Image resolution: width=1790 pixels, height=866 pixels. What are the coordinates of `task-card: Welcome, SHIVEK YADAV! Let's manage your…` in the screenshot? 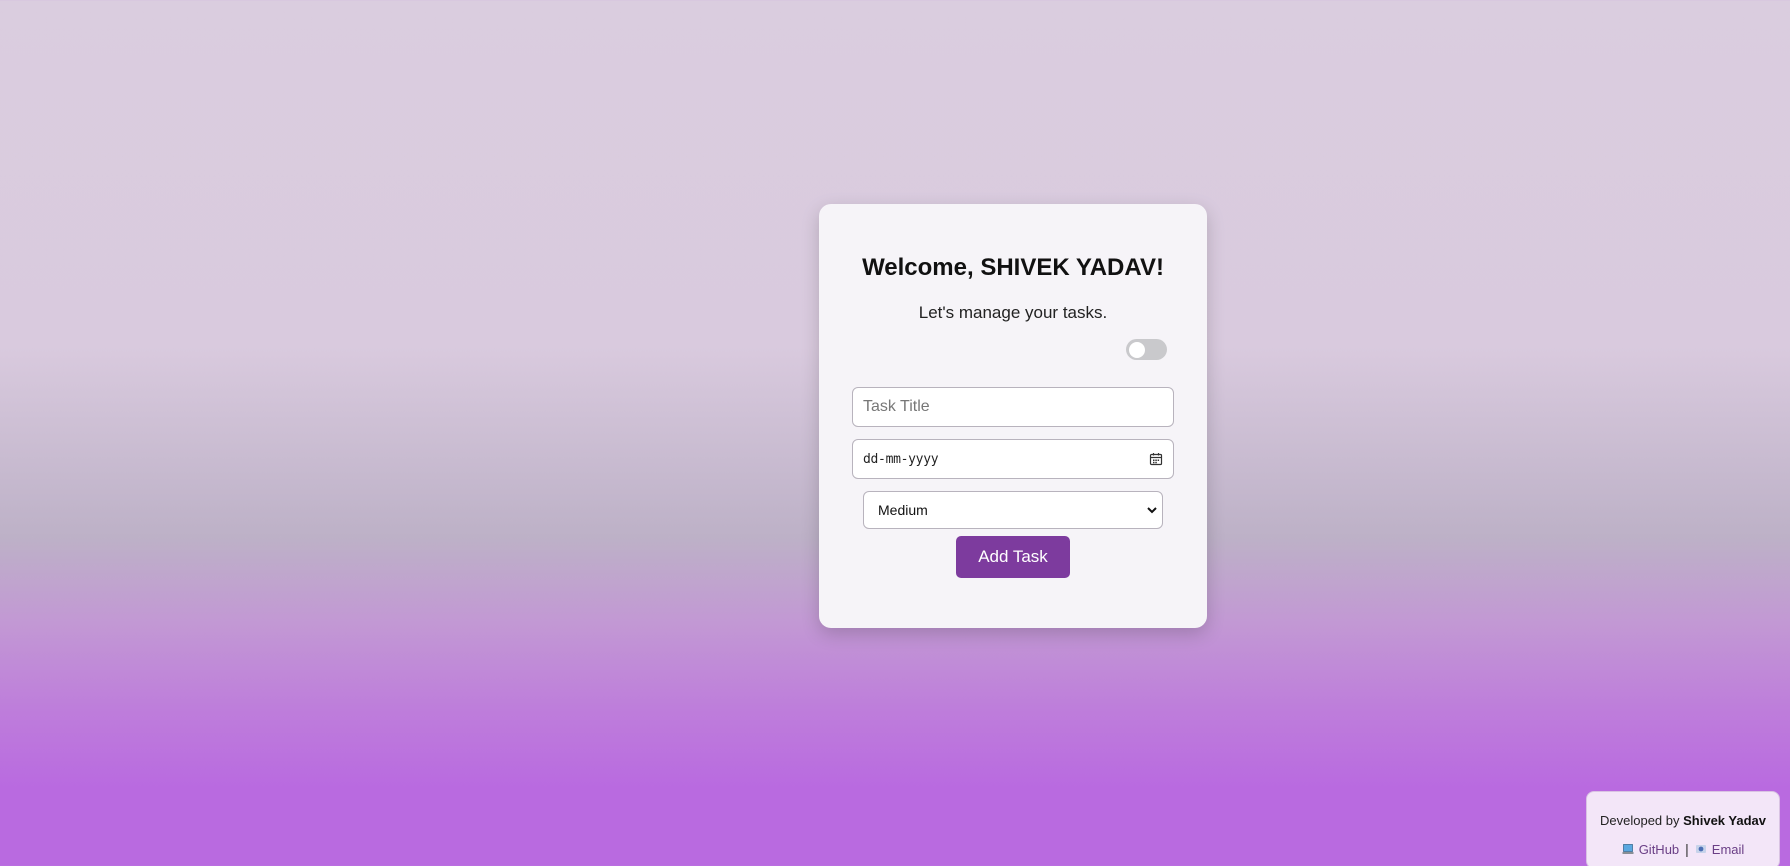 It's located at (1013, 416).